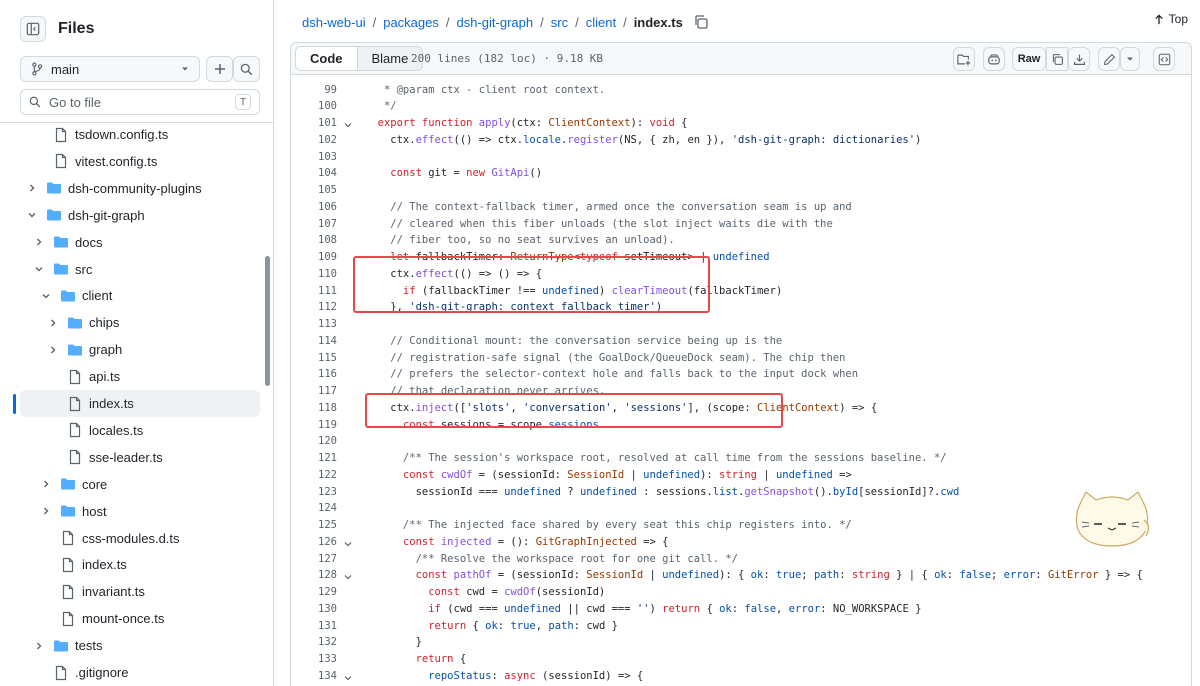 The image size is (1200, 686). What do you see at coordinates (1073, 575) in the screenshot?
I see `code-token: GitError` at bounding box center [1073, 575].